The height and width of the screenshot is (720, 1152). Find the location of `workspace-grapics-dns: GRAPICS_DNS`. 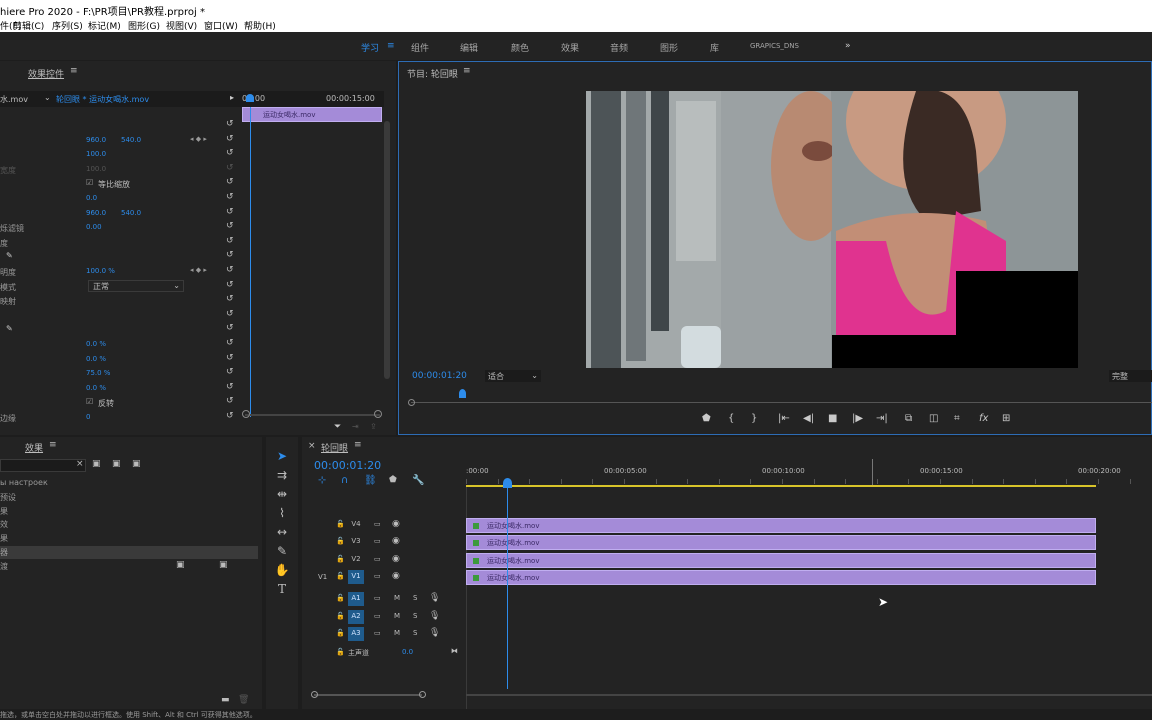

workspace-grapics-dns: GRAPICS_DNS is located at coordinates (774, 46).